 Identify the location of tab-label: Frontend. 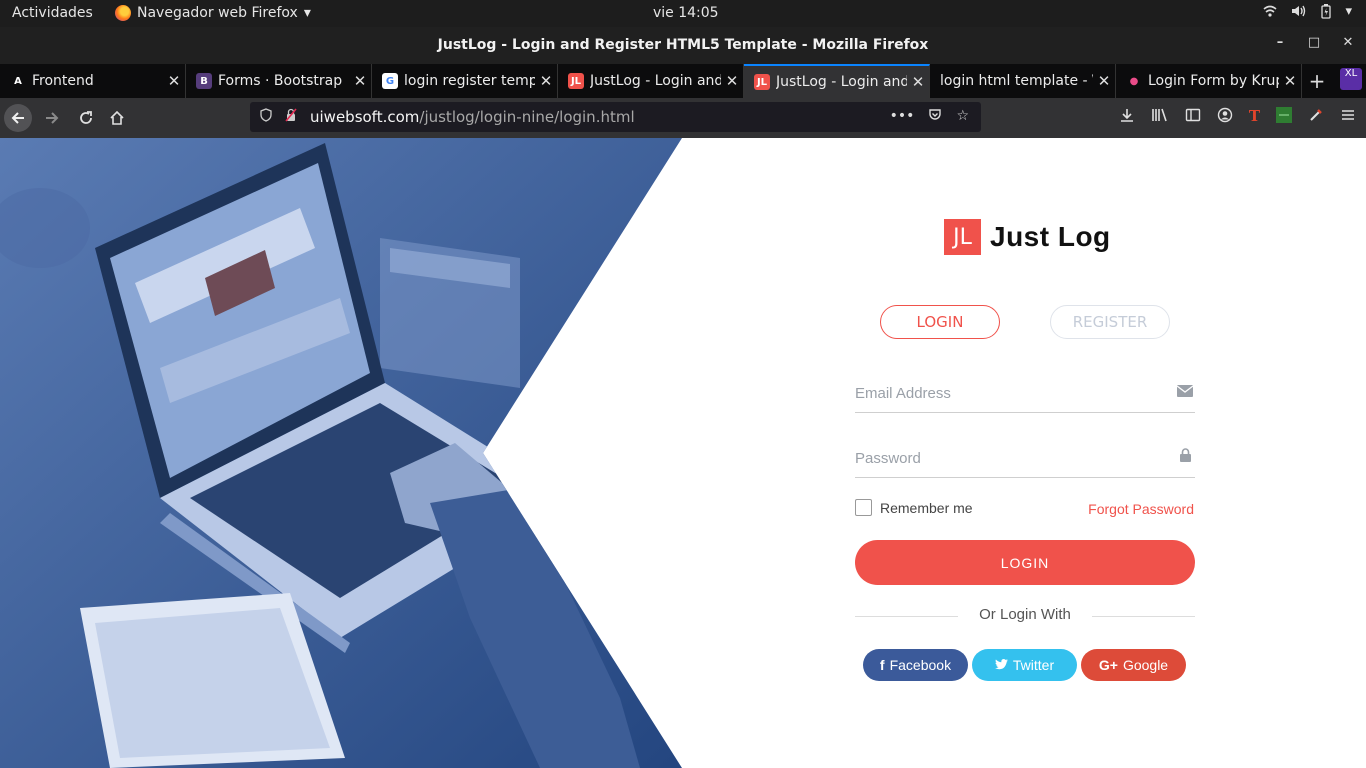
(63, 81).